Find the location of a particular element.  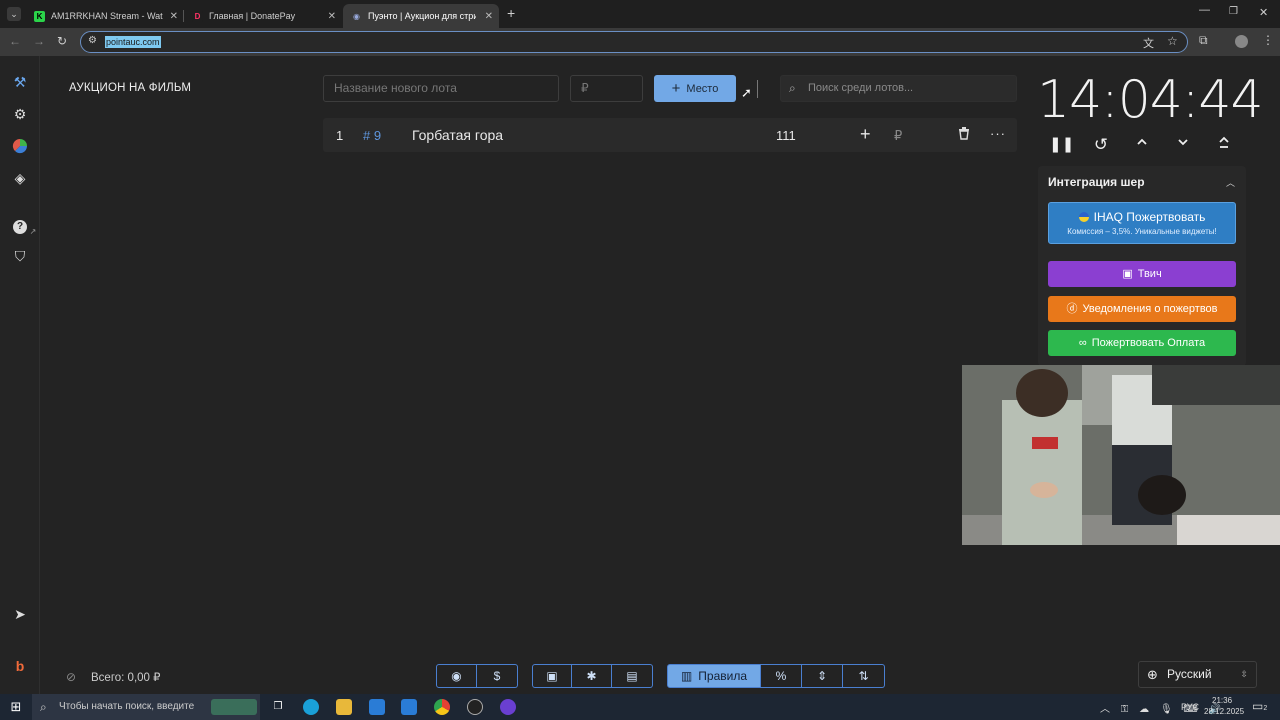

globe-icon: ⊕ is located at coordinates (1152, 674).